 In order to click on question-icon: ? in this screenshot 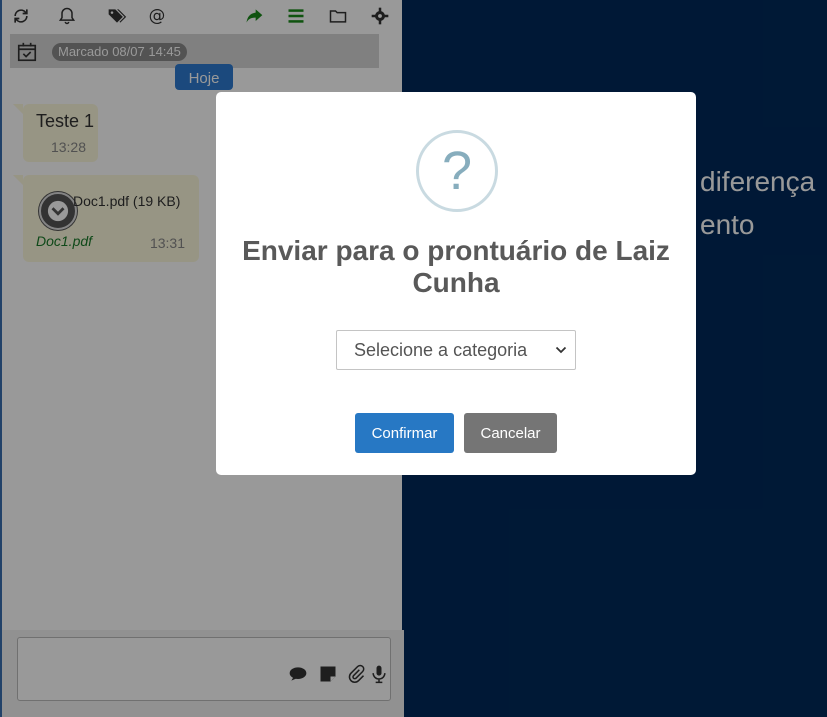, I will do `click(457, 171)`.